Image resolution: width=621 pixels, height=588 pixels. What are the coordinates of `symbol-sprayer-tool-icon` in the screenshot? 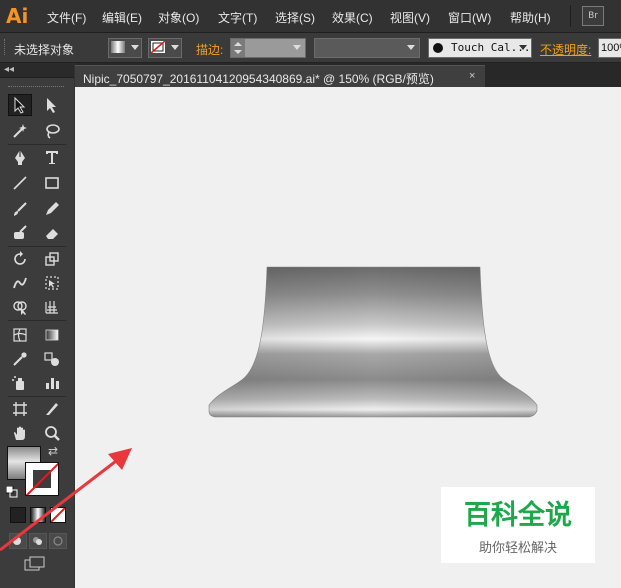 It's located at (18, 383).